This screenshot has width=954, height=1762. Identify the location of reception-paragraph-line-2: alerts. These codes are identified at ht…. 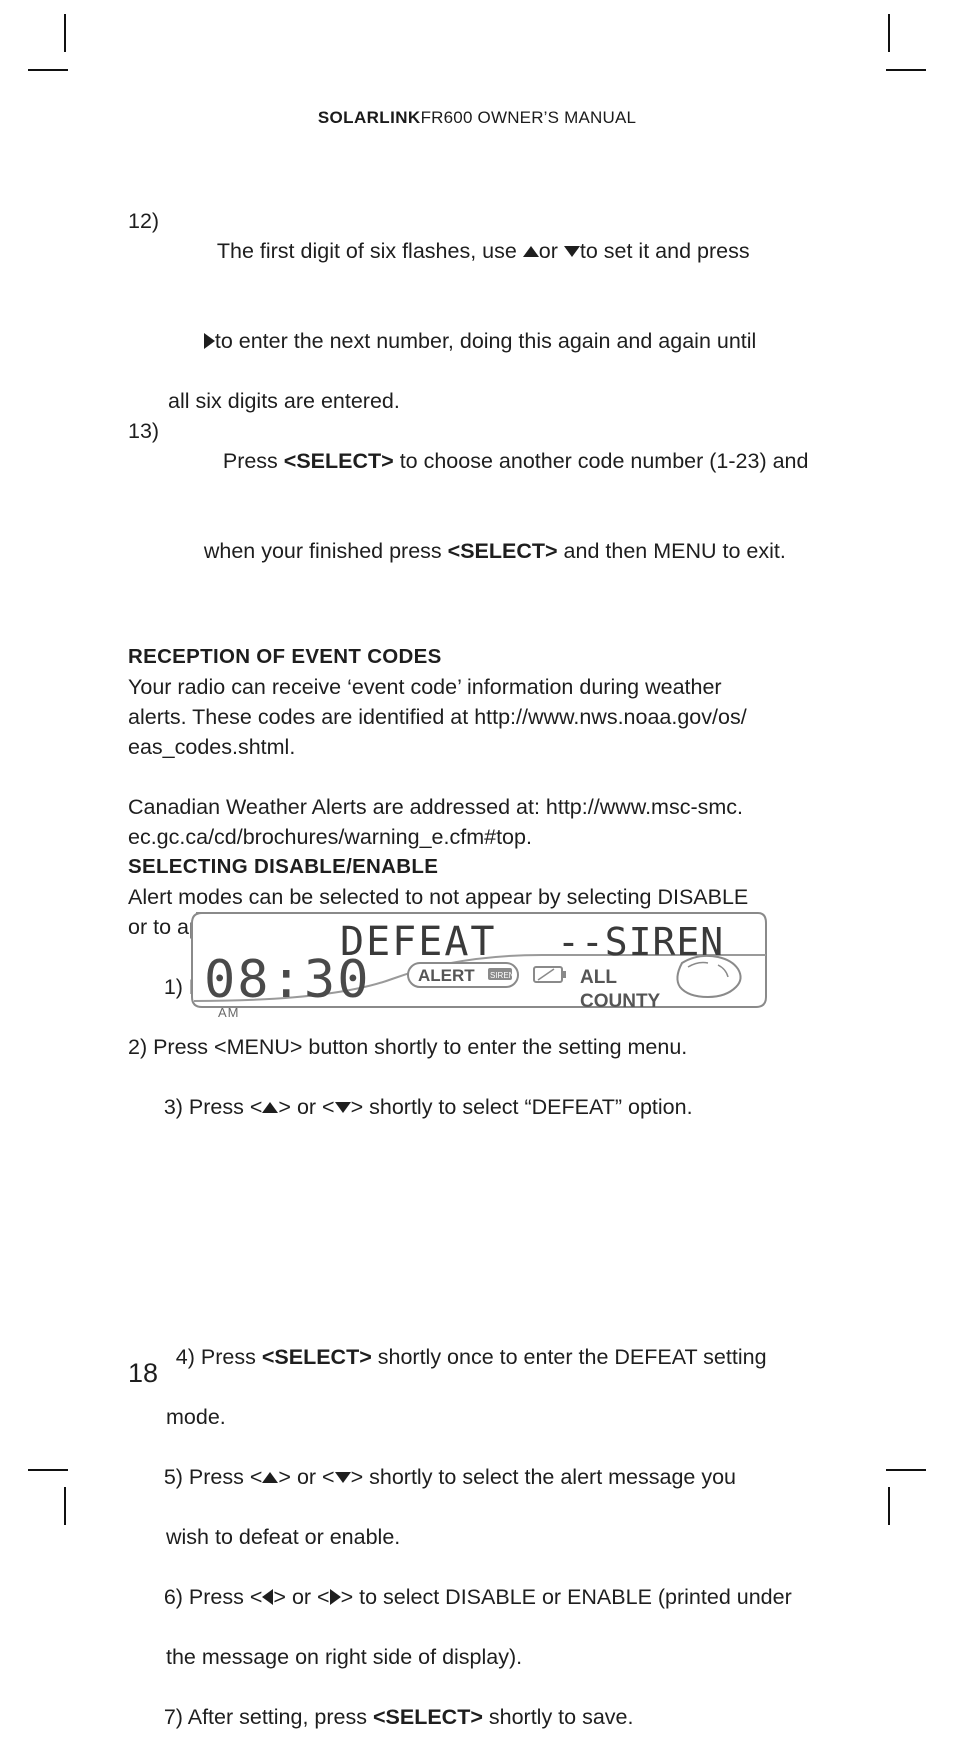
(437, 717).